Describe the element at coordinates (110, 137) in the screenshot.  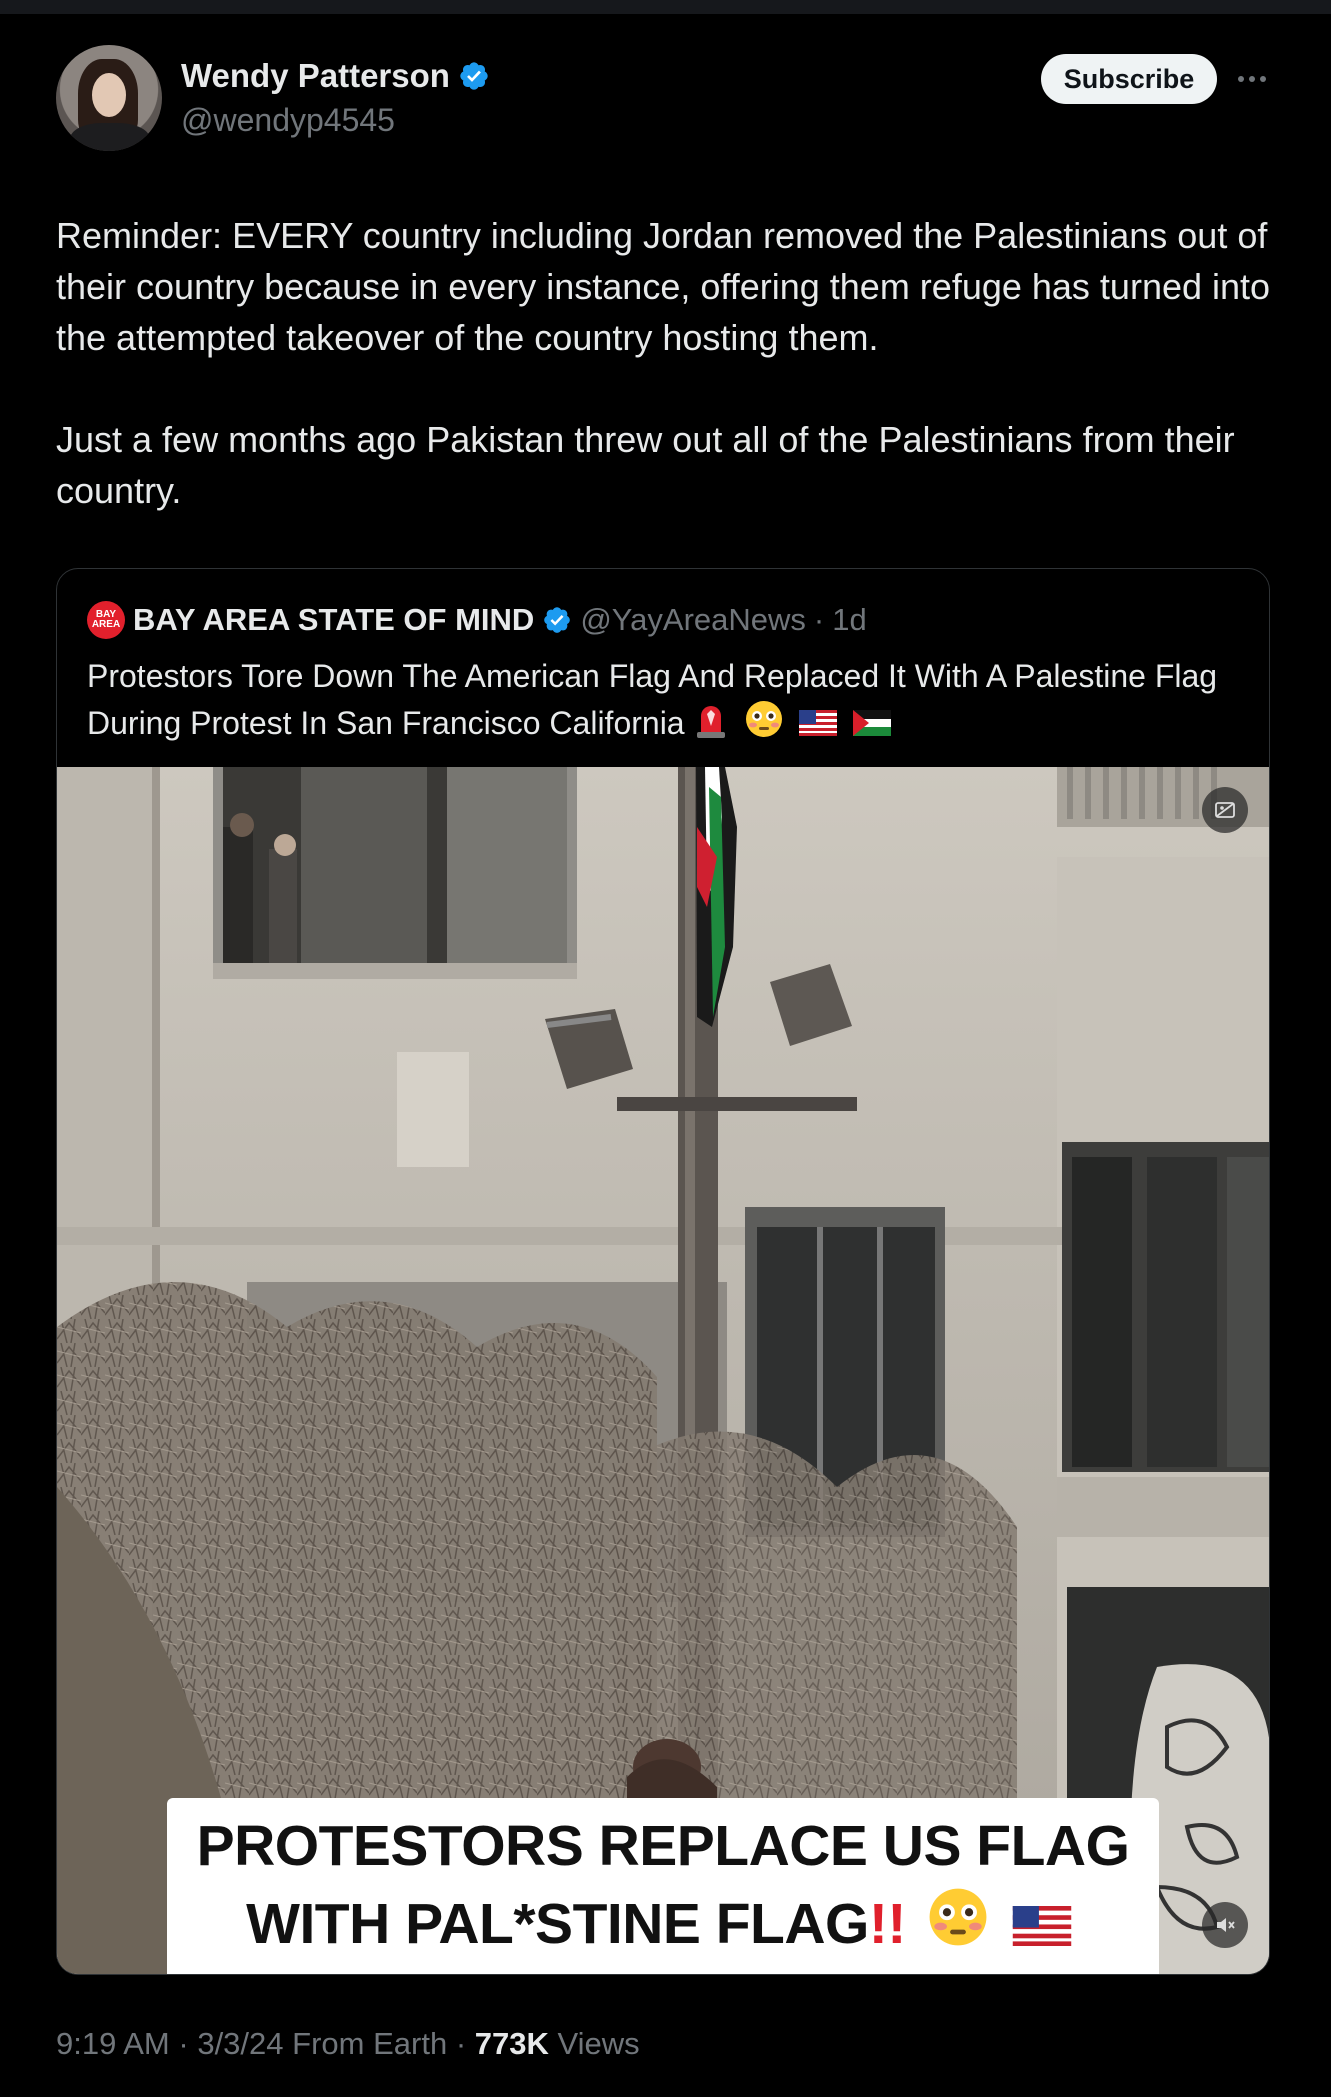
I see `avatar-body` at that location.